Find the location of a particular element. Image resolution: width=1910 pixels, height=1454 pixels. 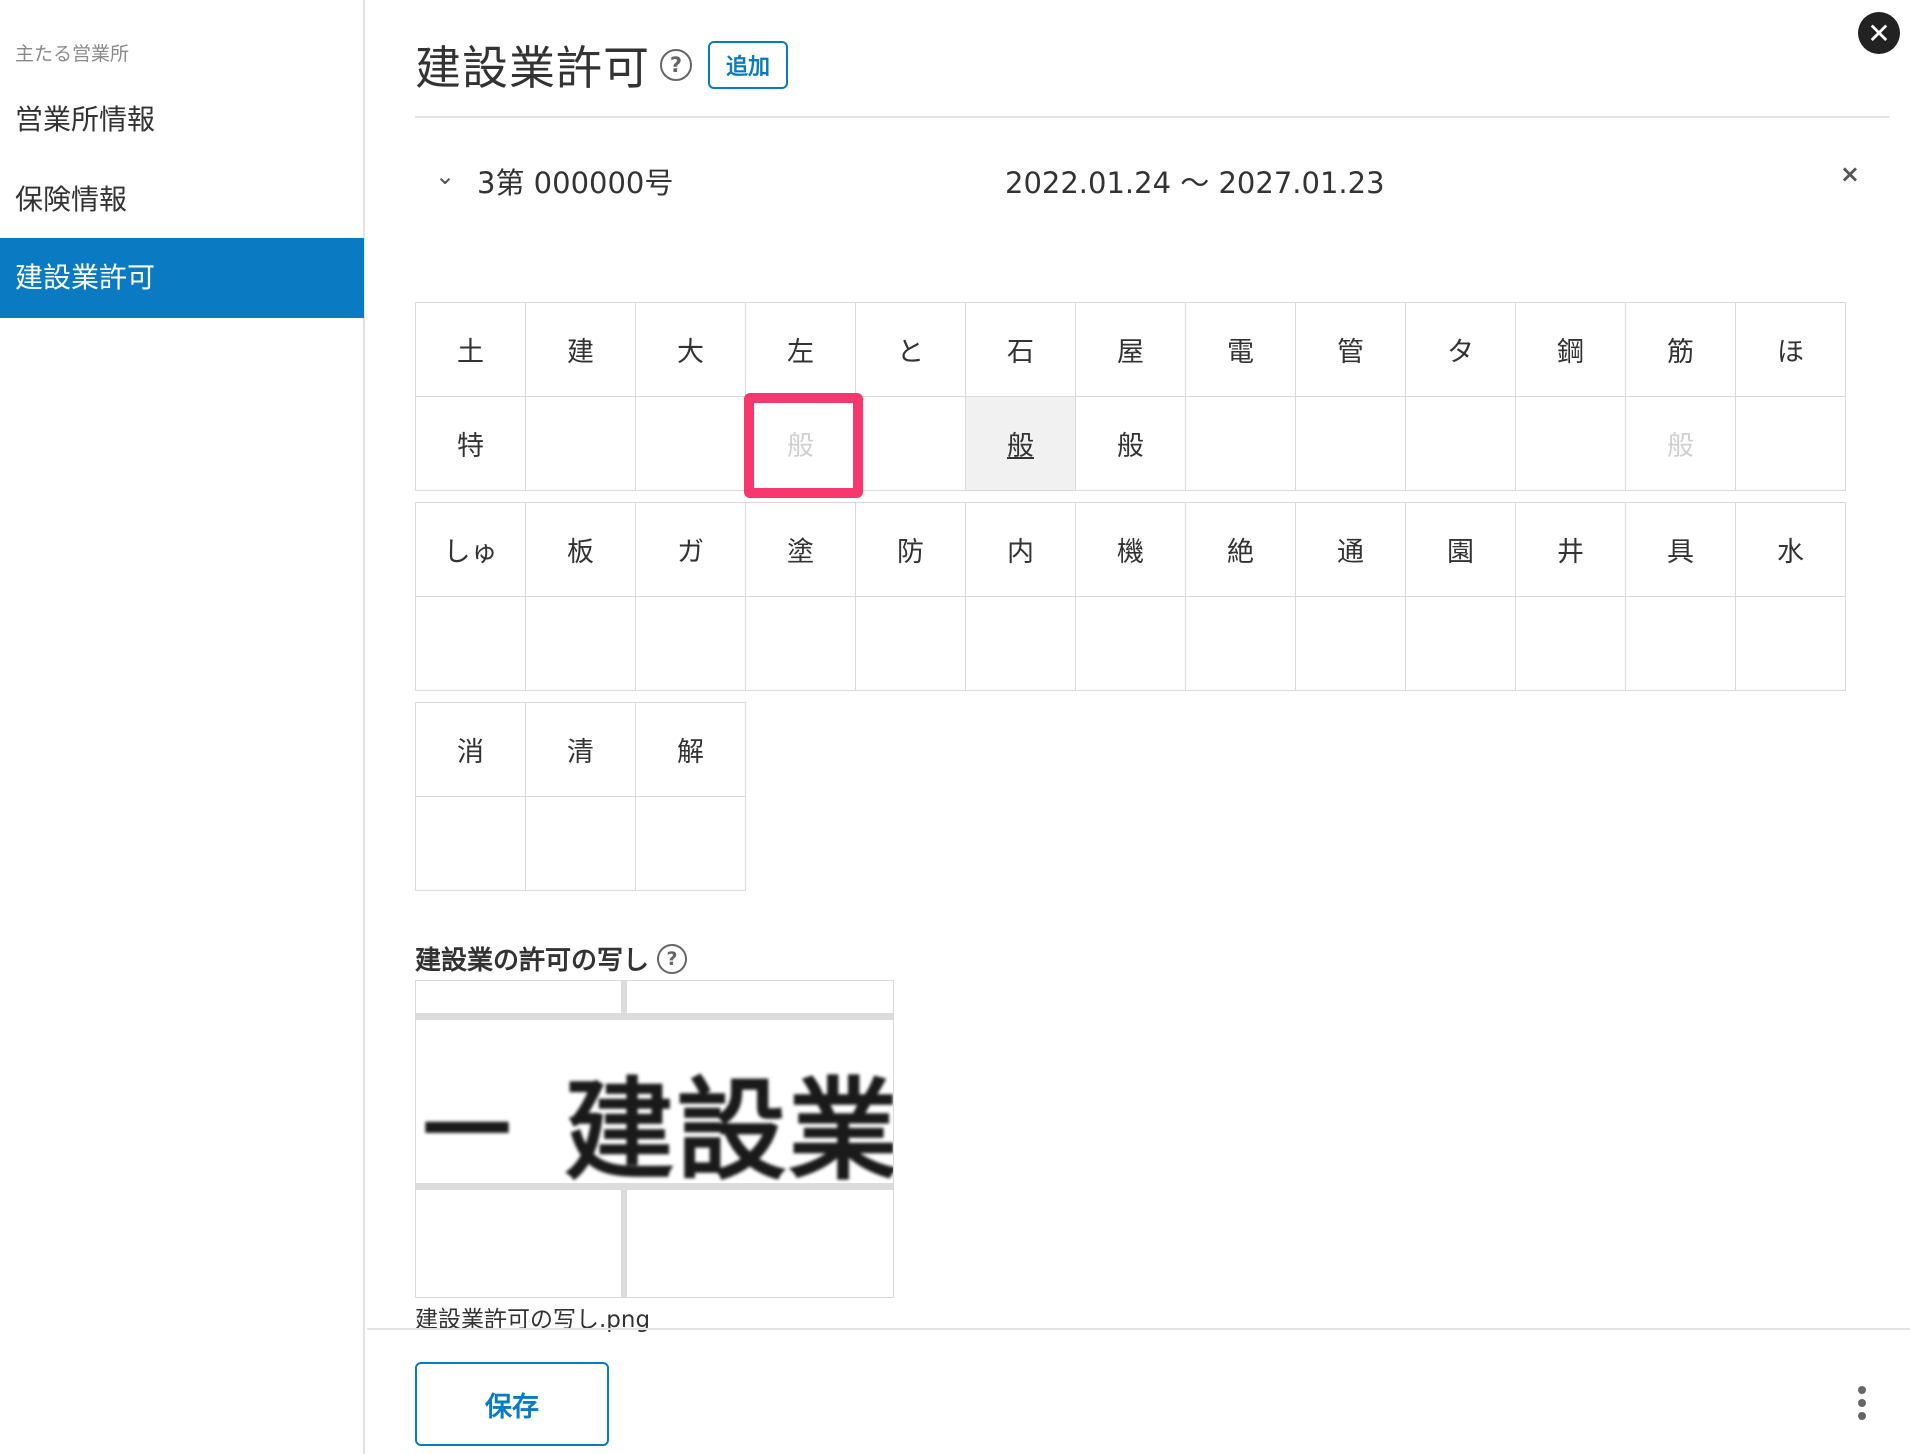

more-options-icon is located at coordinates (1862, 1403).